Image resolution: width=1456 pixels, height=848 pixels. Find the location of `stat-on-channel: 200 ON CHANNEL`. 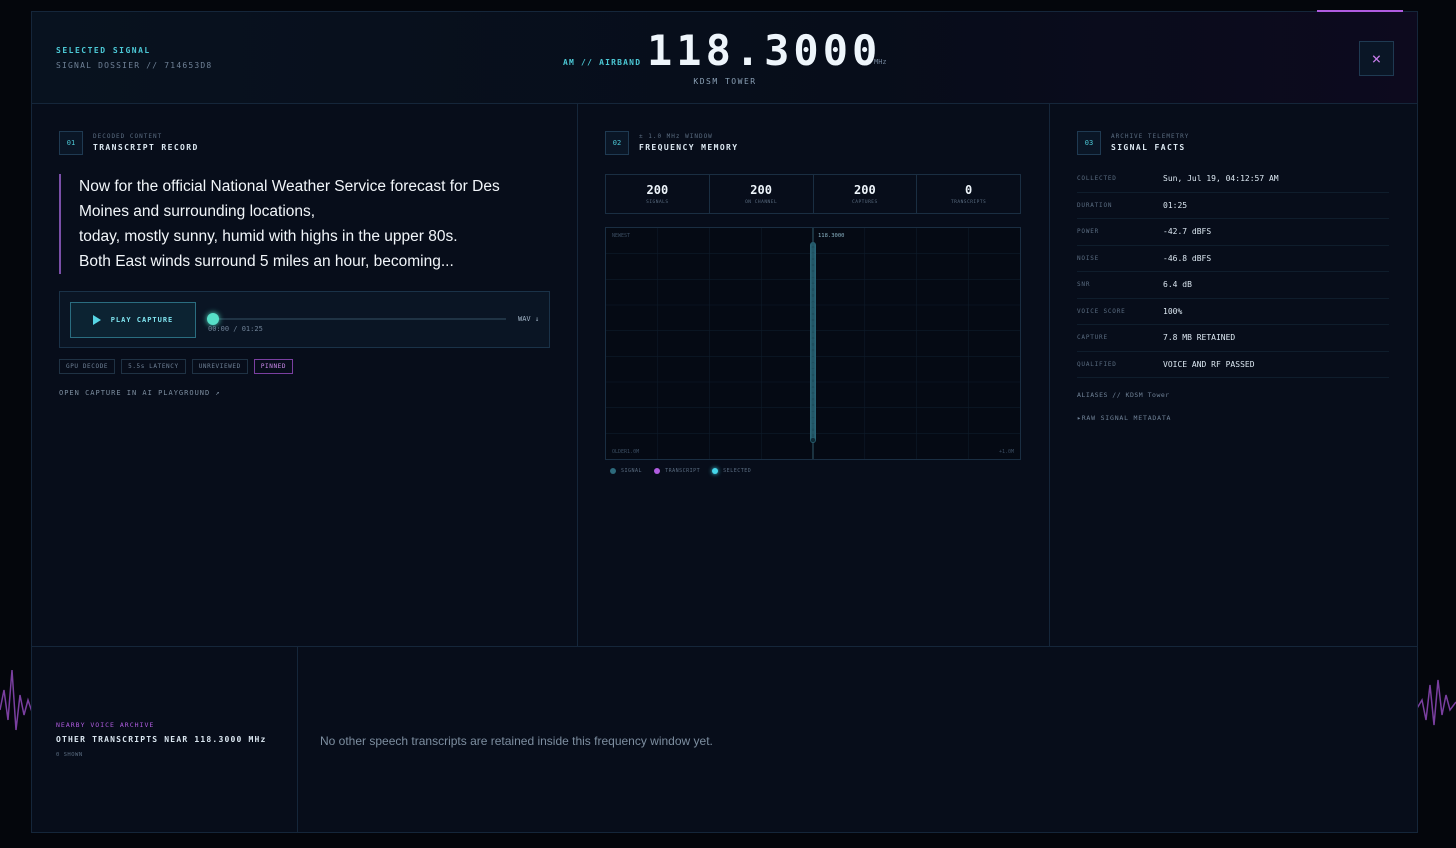

stat-on-channel: 200 ON CHANNEL is located at coordinates (762, 194).